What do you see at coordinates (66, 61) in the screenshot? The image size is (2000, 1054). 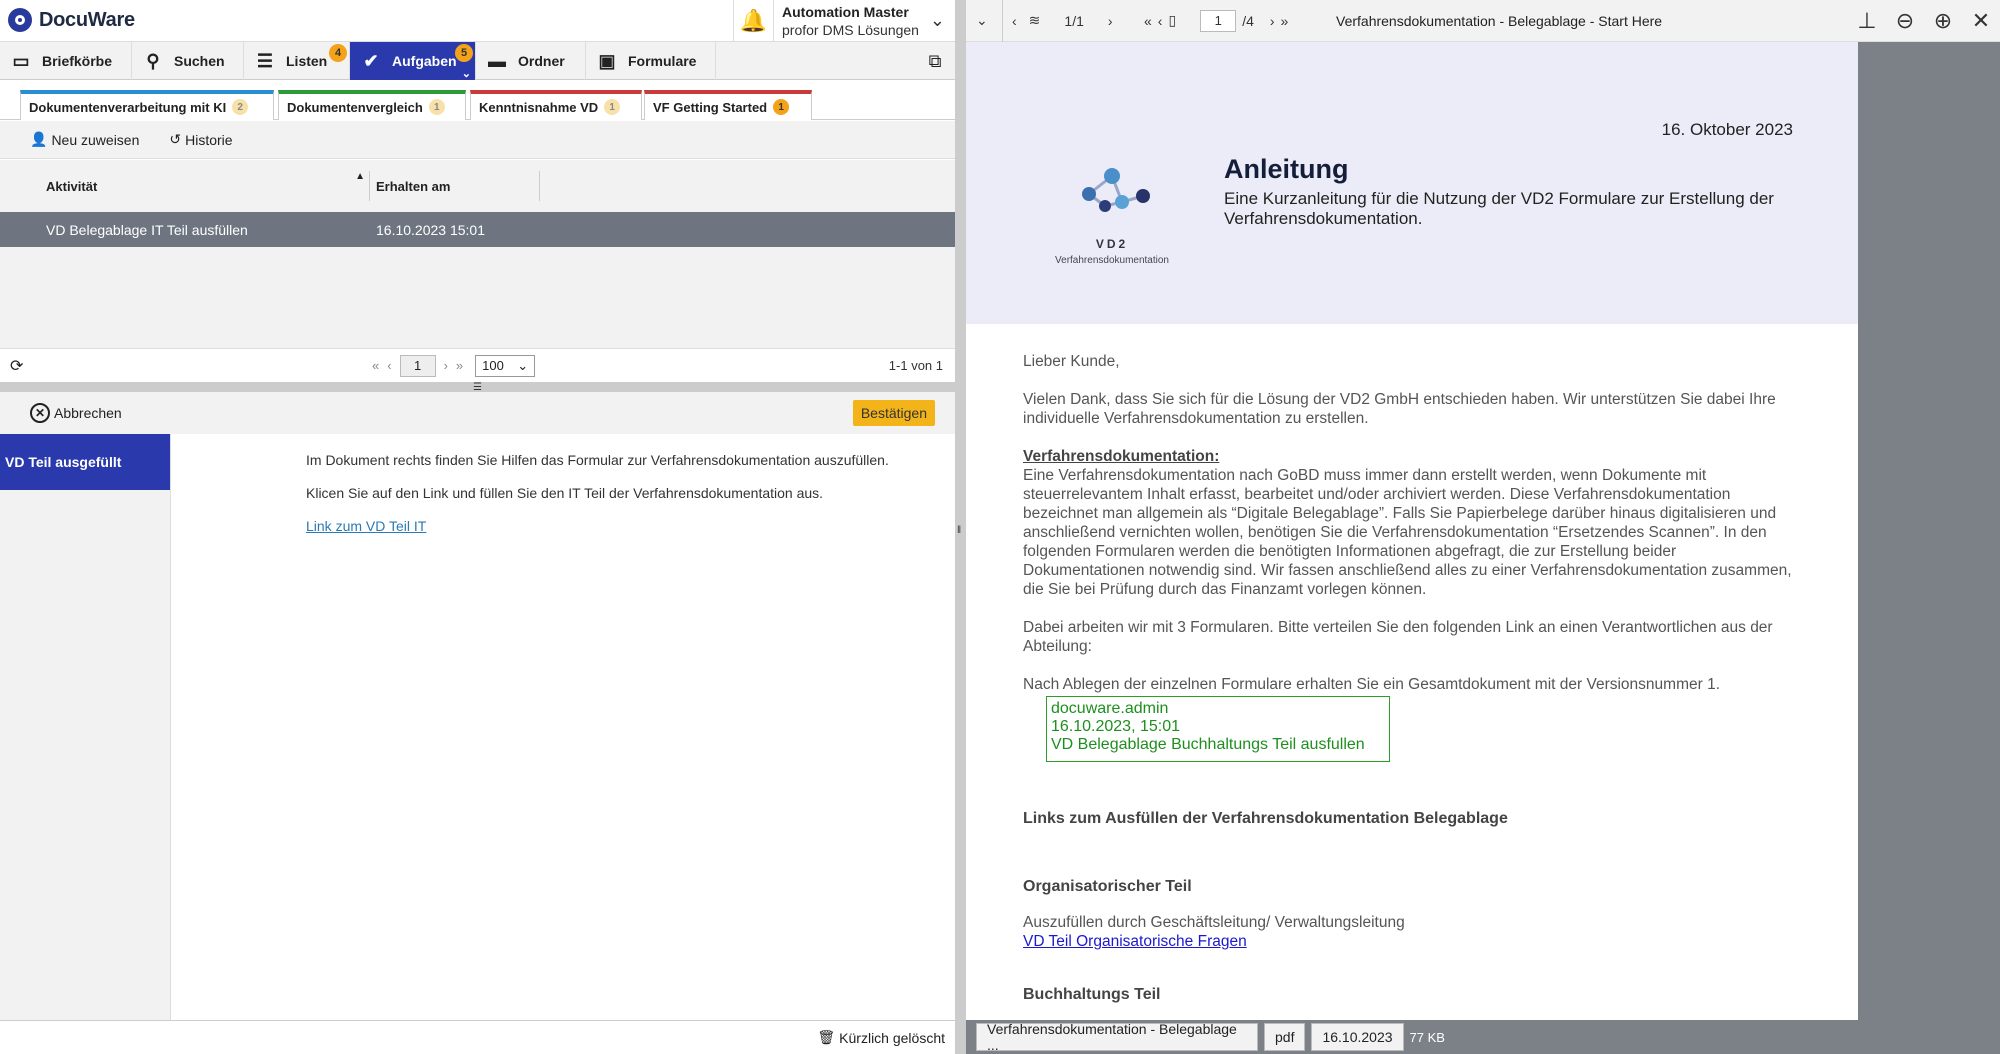 I see `nav-briefkoerbe: ▭ Briefkörbe` at bounding box center [66, 61].